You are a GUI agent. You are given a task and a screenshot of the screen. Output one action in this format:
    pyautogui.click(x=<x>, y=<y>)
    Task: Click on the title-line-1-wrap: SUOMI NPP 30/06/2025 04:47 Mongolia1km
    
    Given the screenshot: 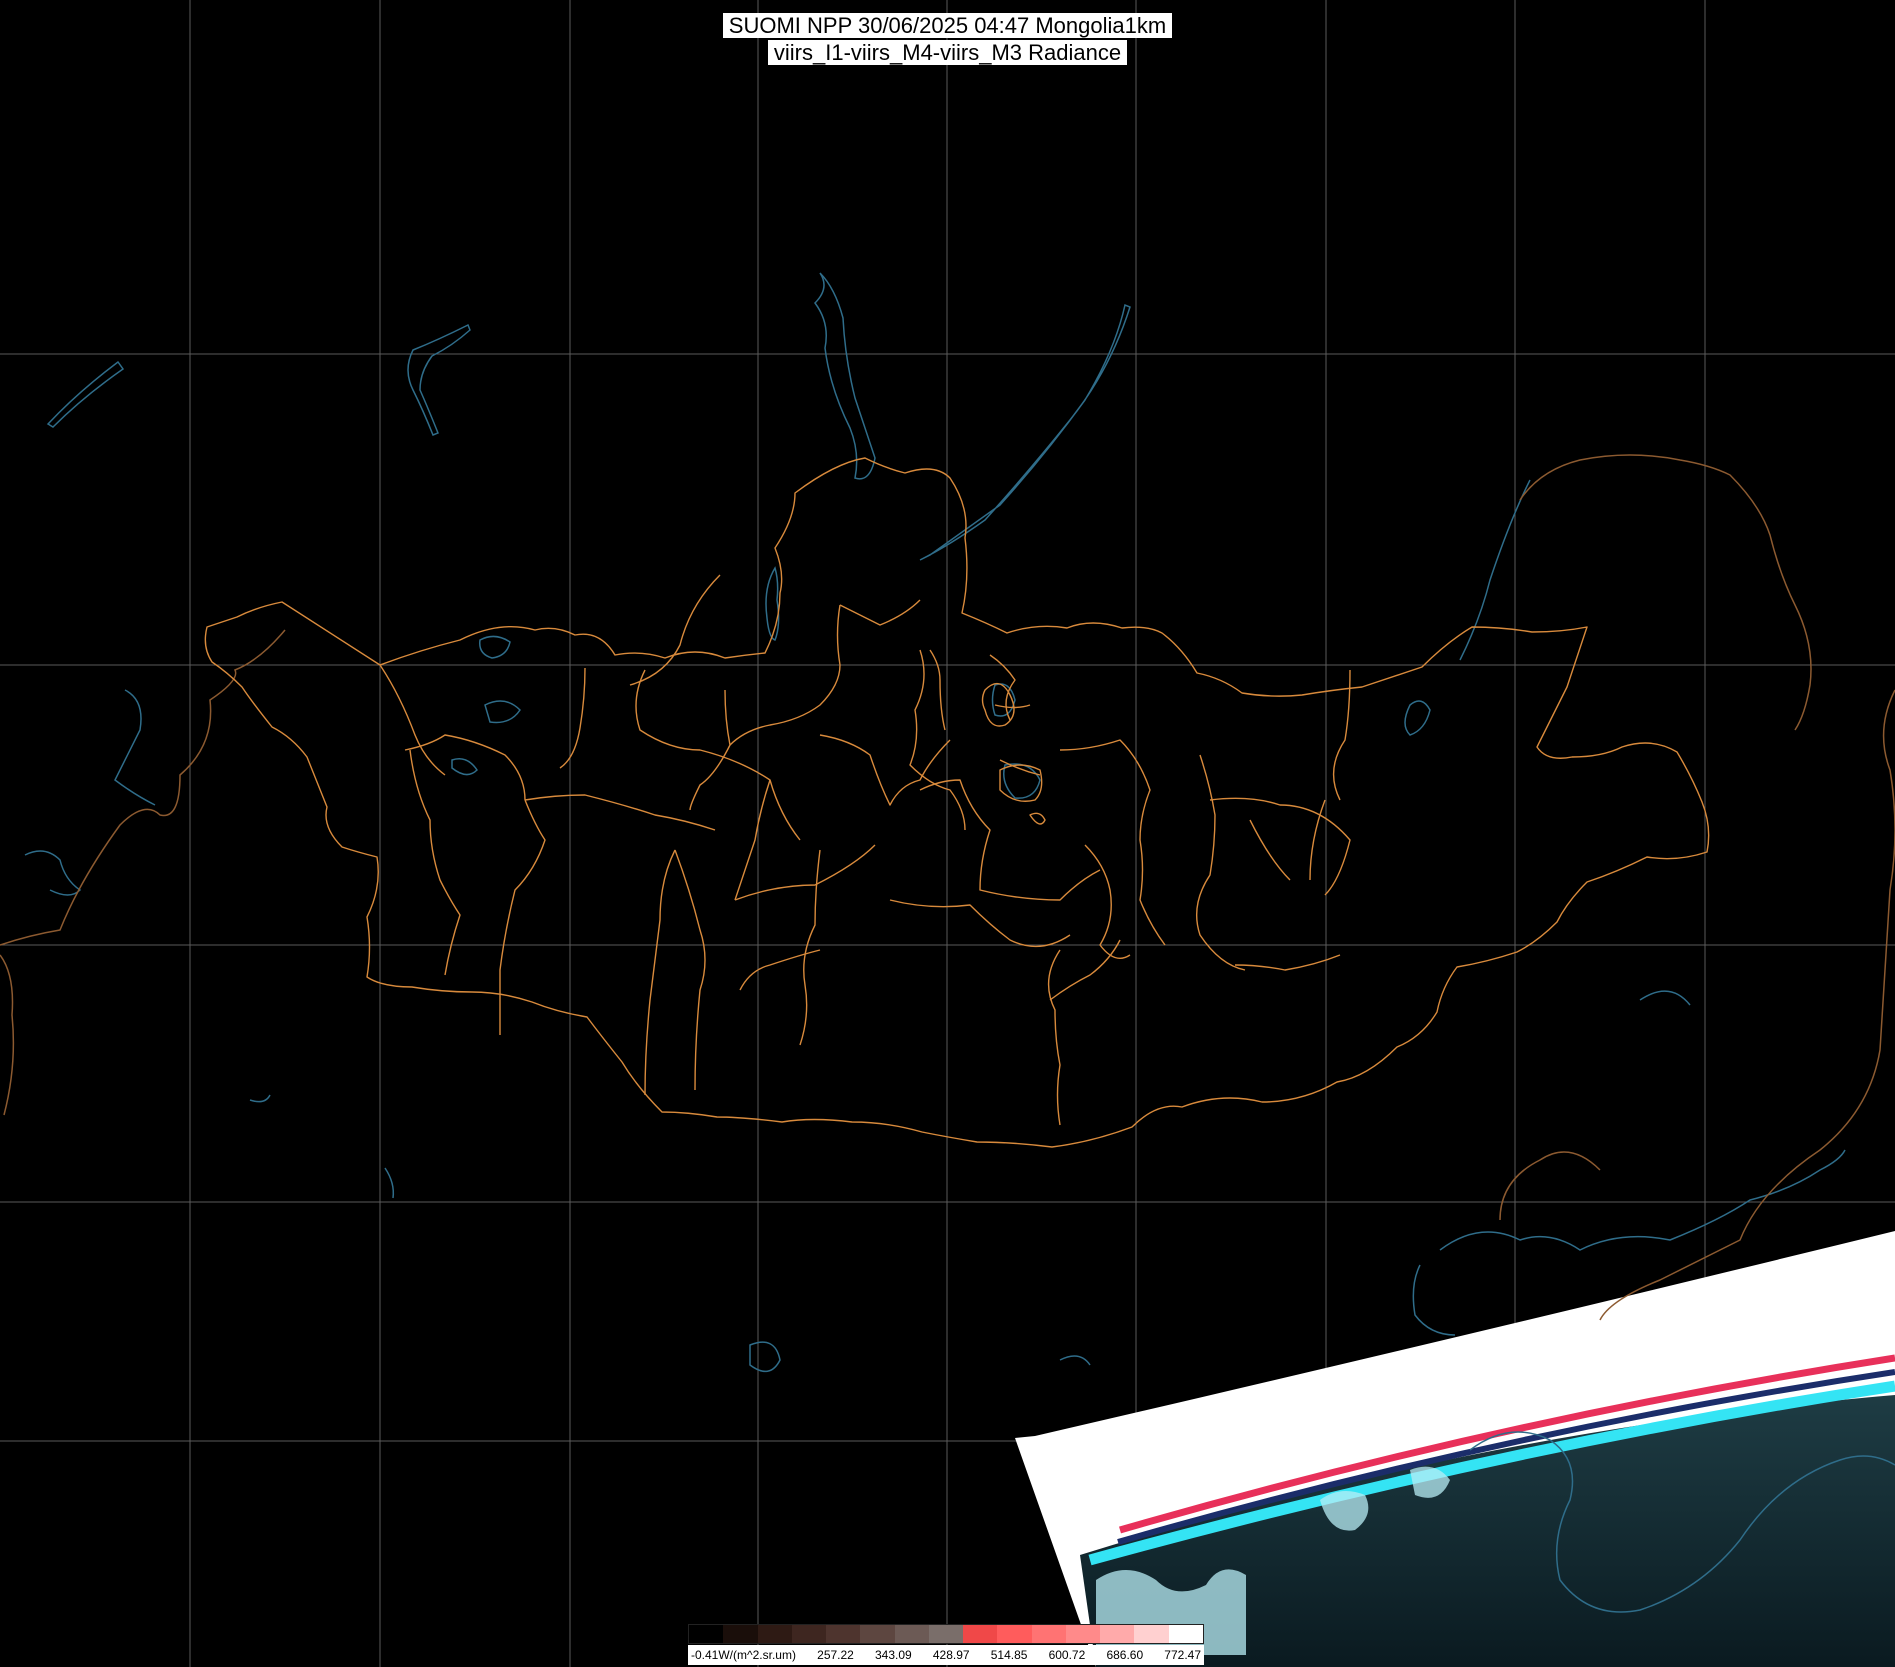 What is the action you would take?
    pyautogui.click(x=947, y=25)
    